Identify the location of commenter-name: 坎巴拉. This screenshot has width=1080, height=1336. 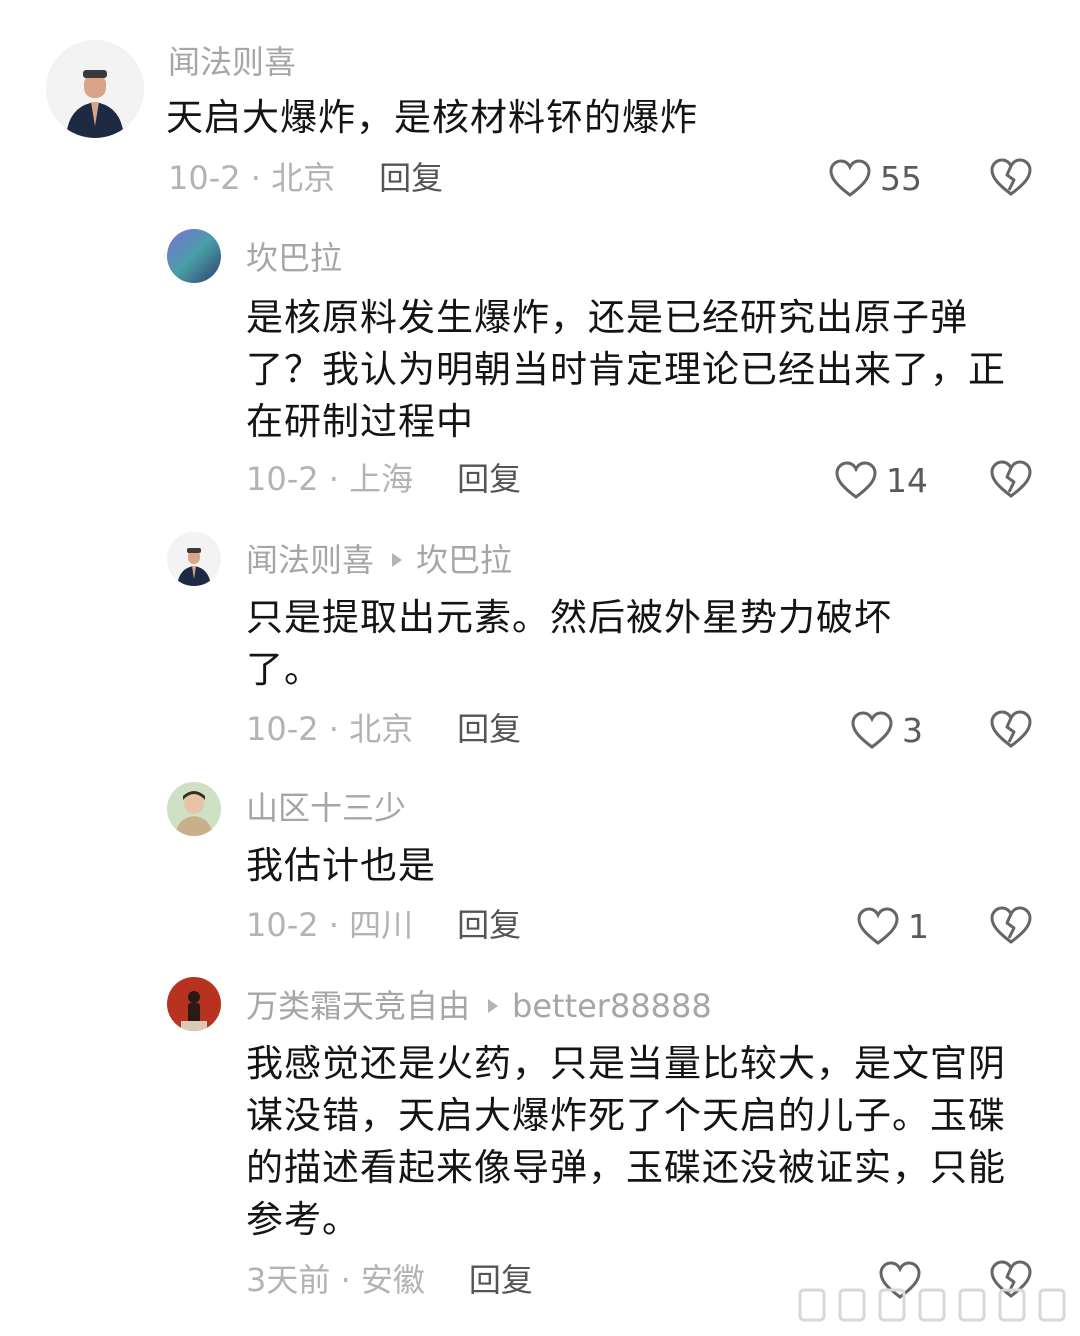
(294, 258).